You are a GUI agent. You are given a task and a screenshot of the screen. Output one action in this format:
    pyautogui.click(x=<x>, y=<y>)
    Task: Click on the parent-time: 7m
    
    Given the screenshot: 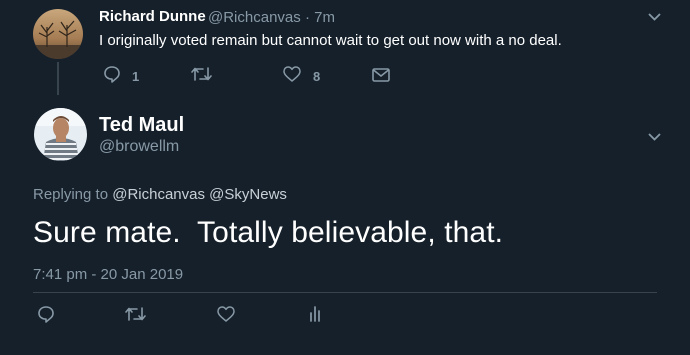 What is the action you would take?
    pyautogui.click(x=324, y=17)
    